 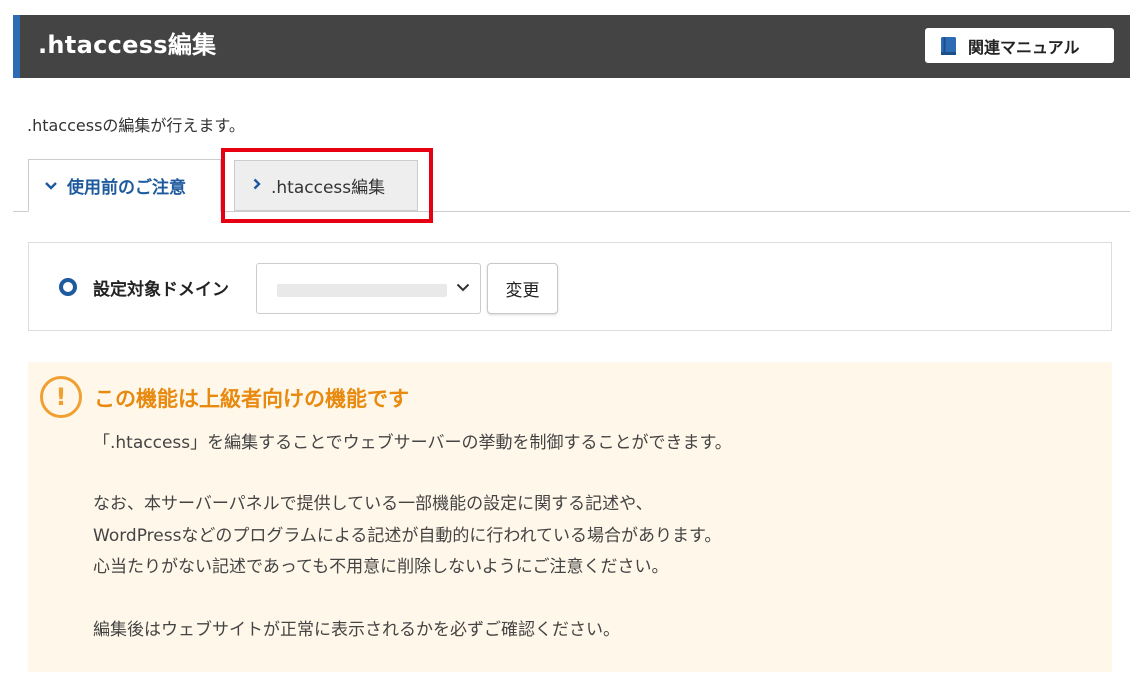 What do you see at coordinates (362, 290) in the screenshot?
I see `redacted-domain` at bounding box center [362, 290].